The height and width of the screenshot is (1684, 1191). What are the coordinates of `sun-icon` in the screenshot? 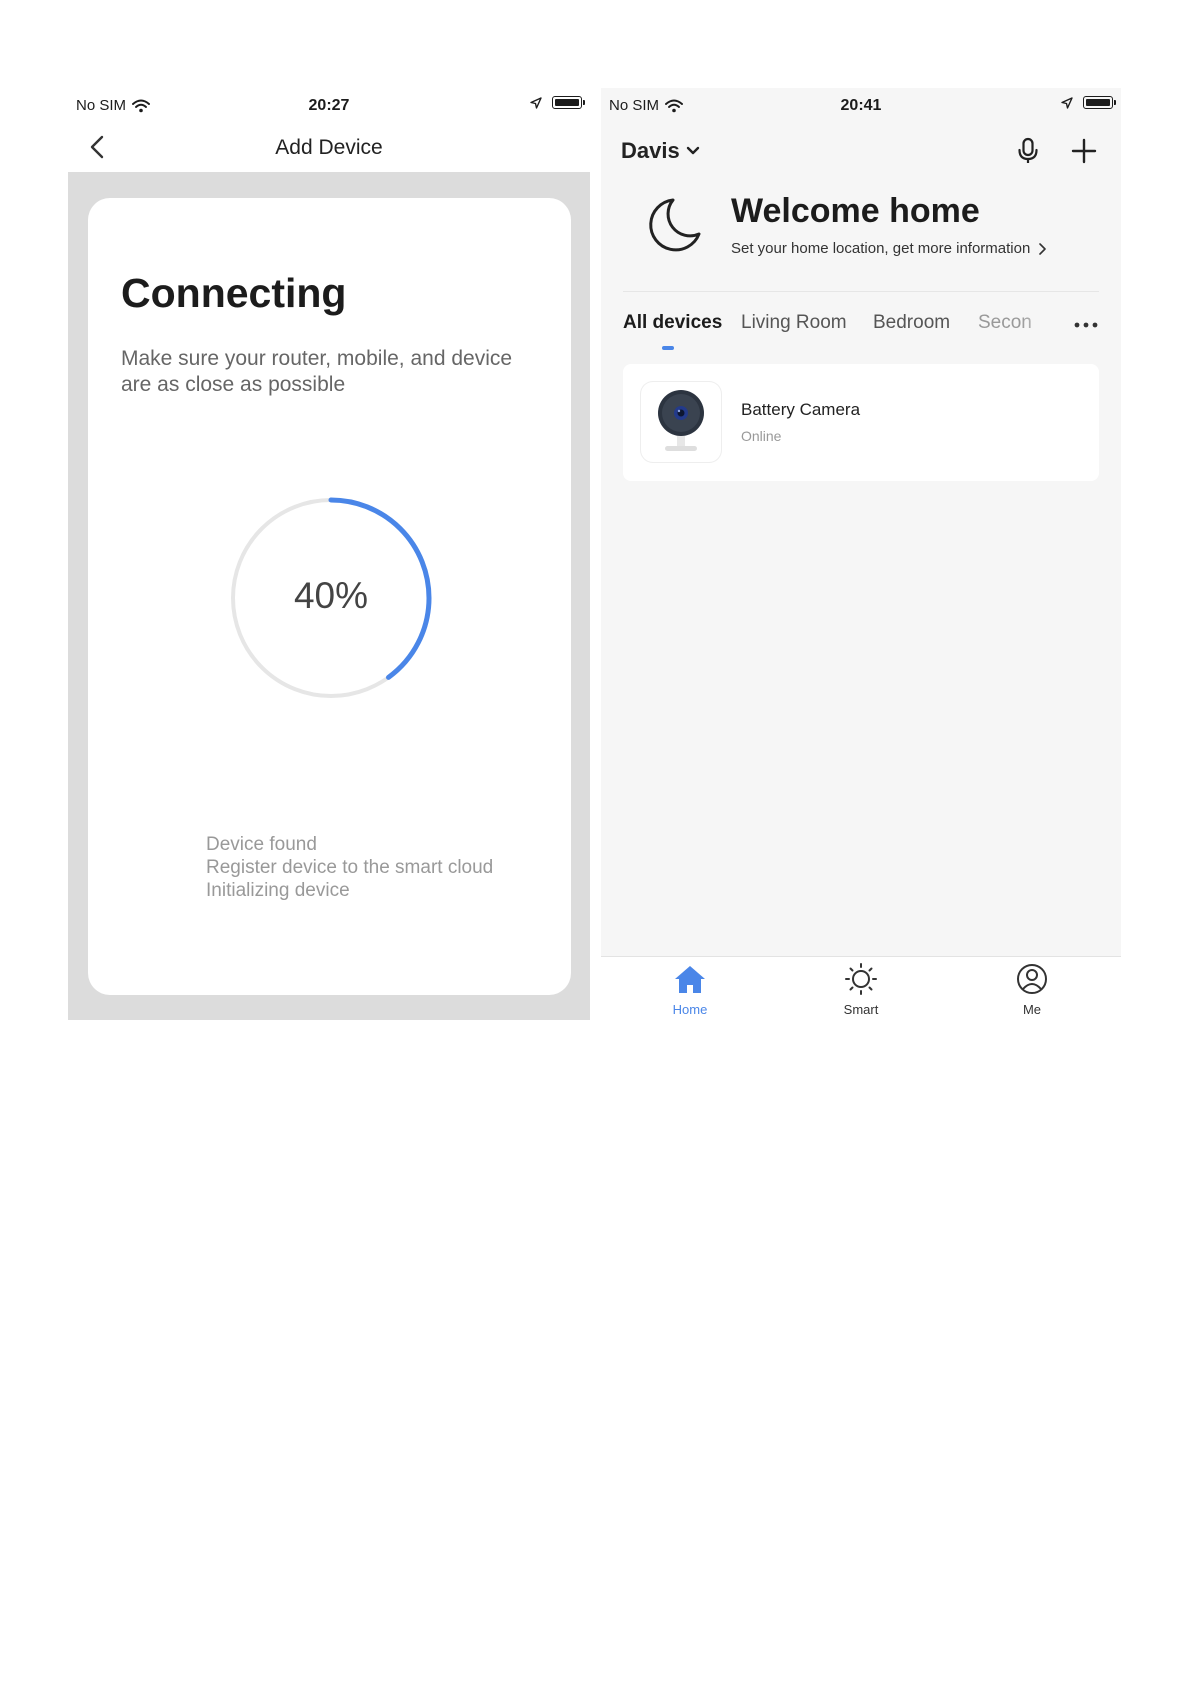 It's located at (861, 979).